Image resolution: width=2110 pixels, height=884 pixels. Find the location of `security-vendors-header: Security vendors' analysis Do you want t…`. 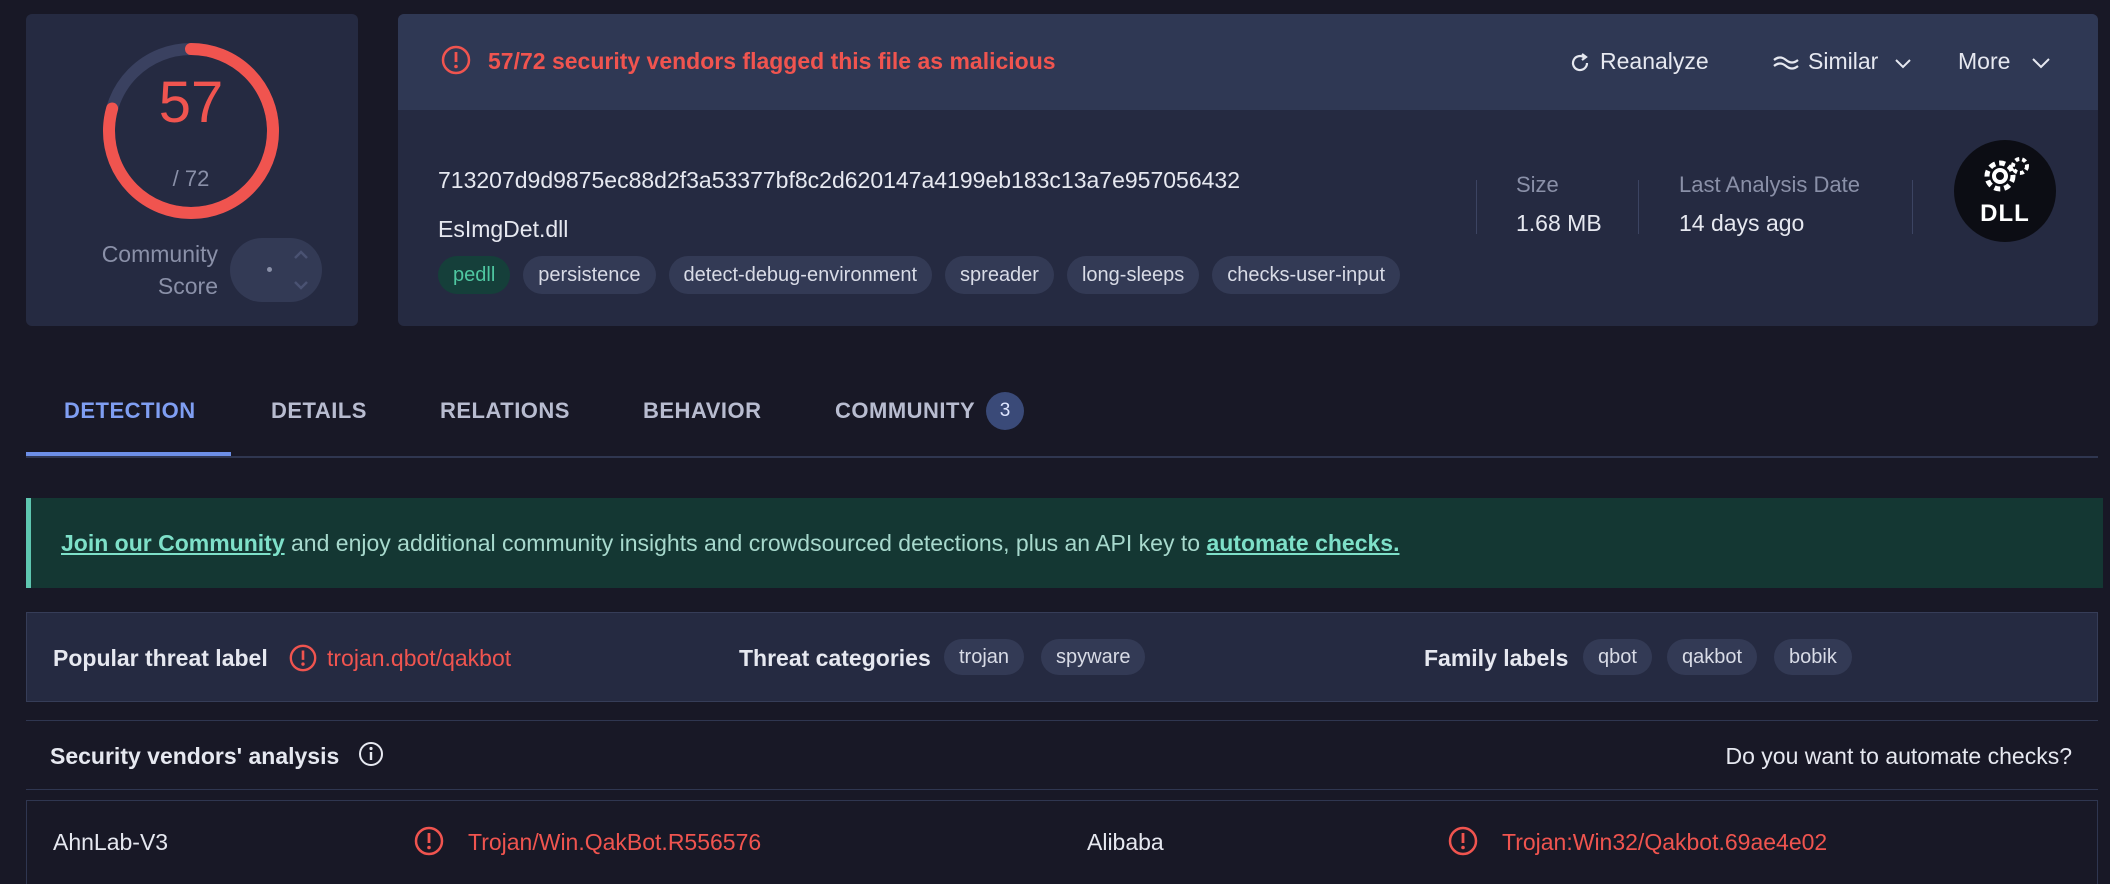

security-vendors-header: Security vendors' analysis Do you want t… is located at coordinates (1062, 755).